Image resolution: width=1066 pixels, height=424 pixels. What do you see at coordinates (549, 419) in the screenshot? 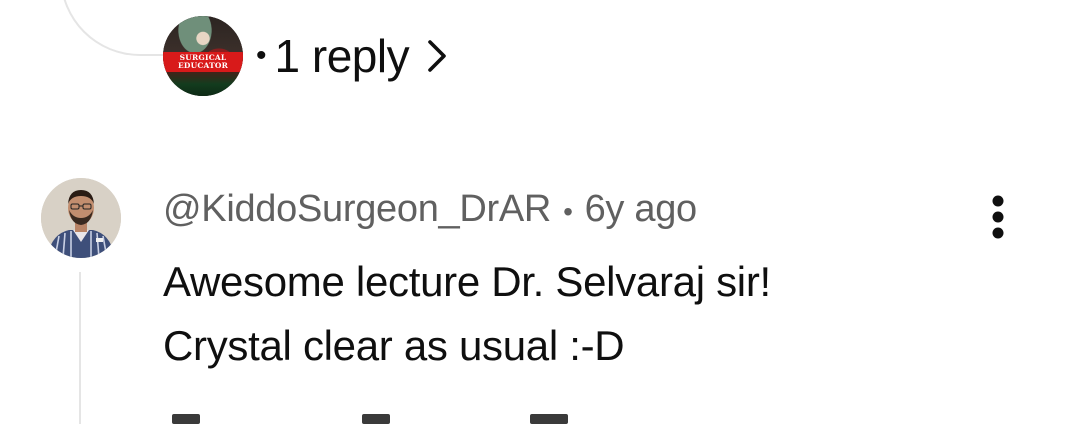
I see `reply-icon` at bounding box center [549, 419].